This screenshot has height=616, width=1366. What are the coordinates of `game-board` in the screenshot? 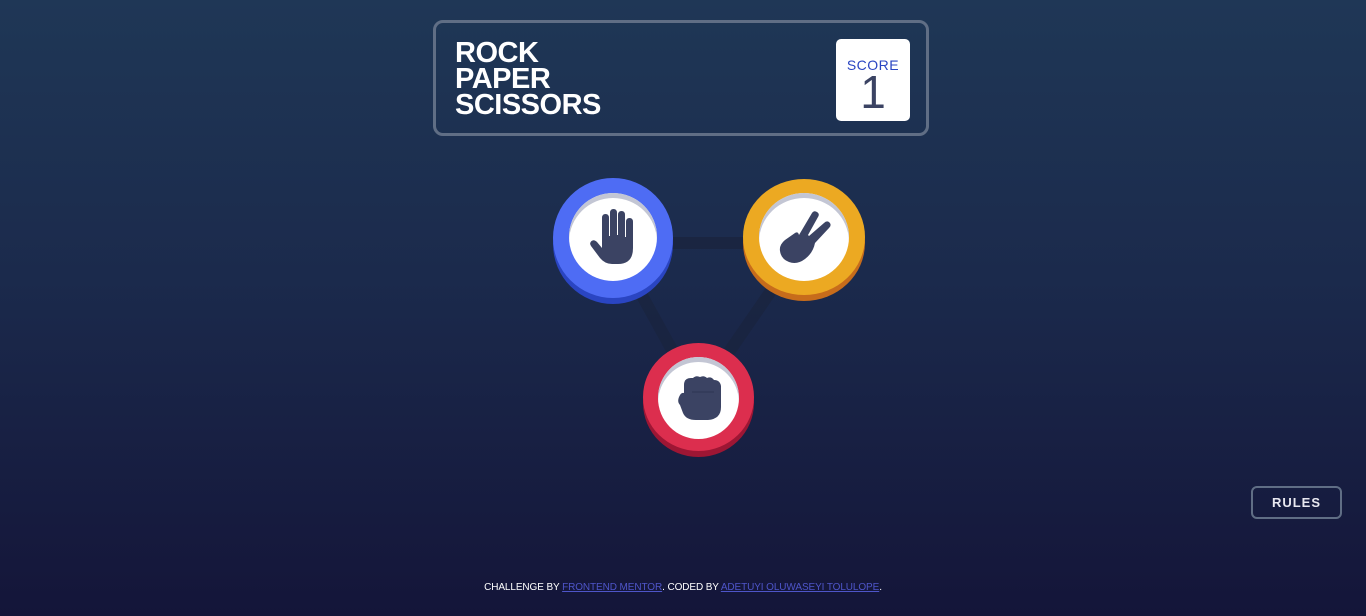 It's located at (710, 320).